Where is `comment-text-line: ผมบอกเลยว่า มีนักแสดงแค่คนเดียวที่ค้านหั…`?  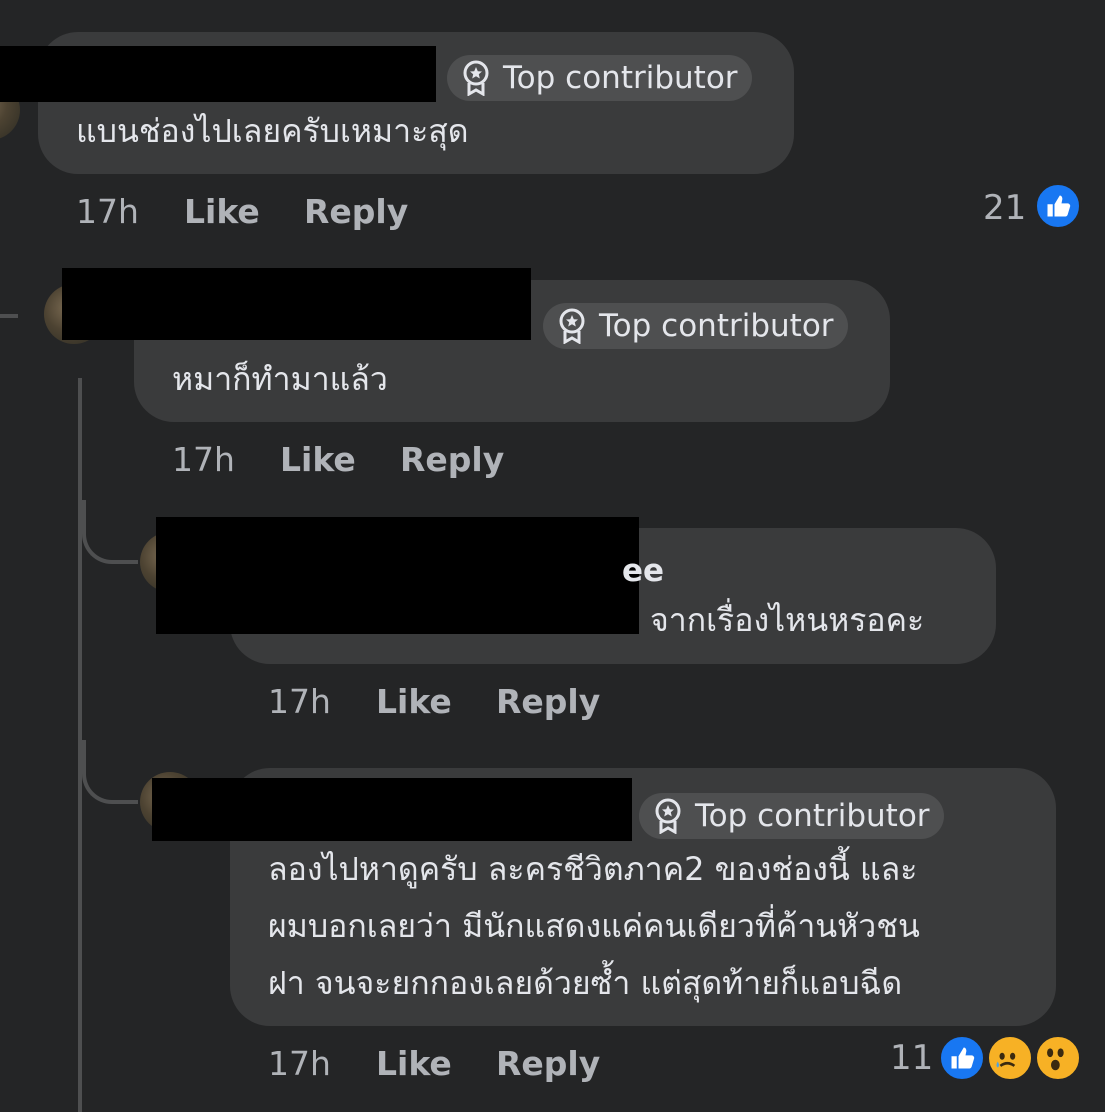
comment-text-line: ผมบอกเลยว่า มีนักแสดงแค่คนเดียวที่ค้านหั… is located at coordinates (594, 926).